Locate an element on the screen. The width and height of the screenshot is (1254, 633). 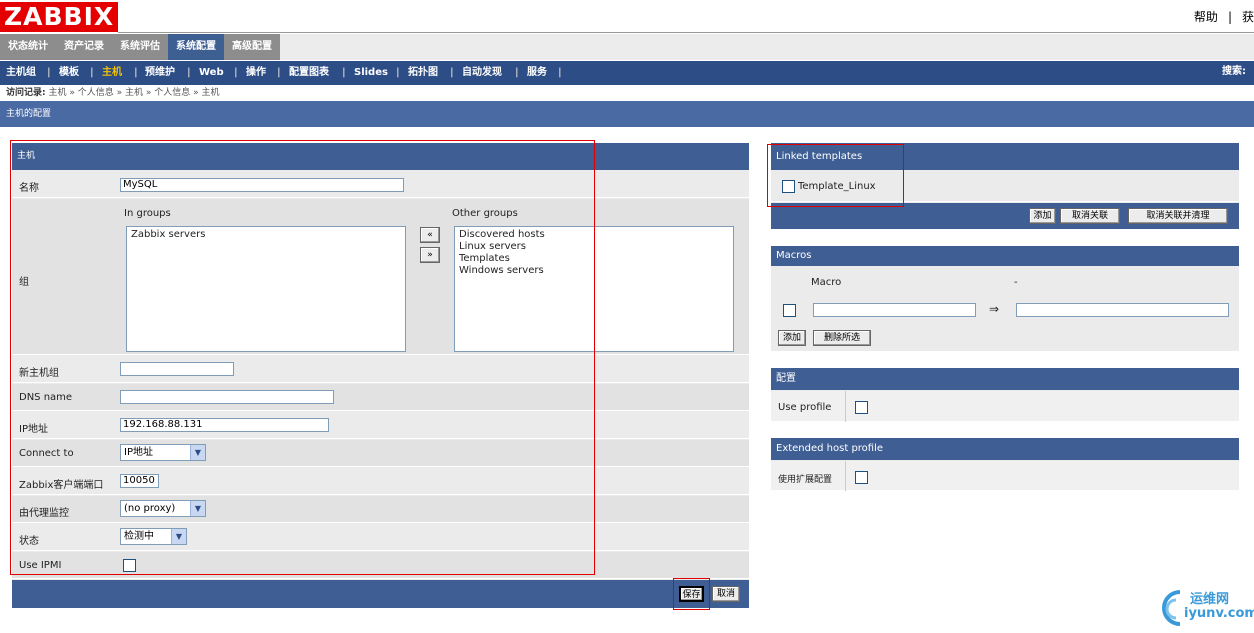
profile-title: 配置 is located at coordinates (1005, 379).